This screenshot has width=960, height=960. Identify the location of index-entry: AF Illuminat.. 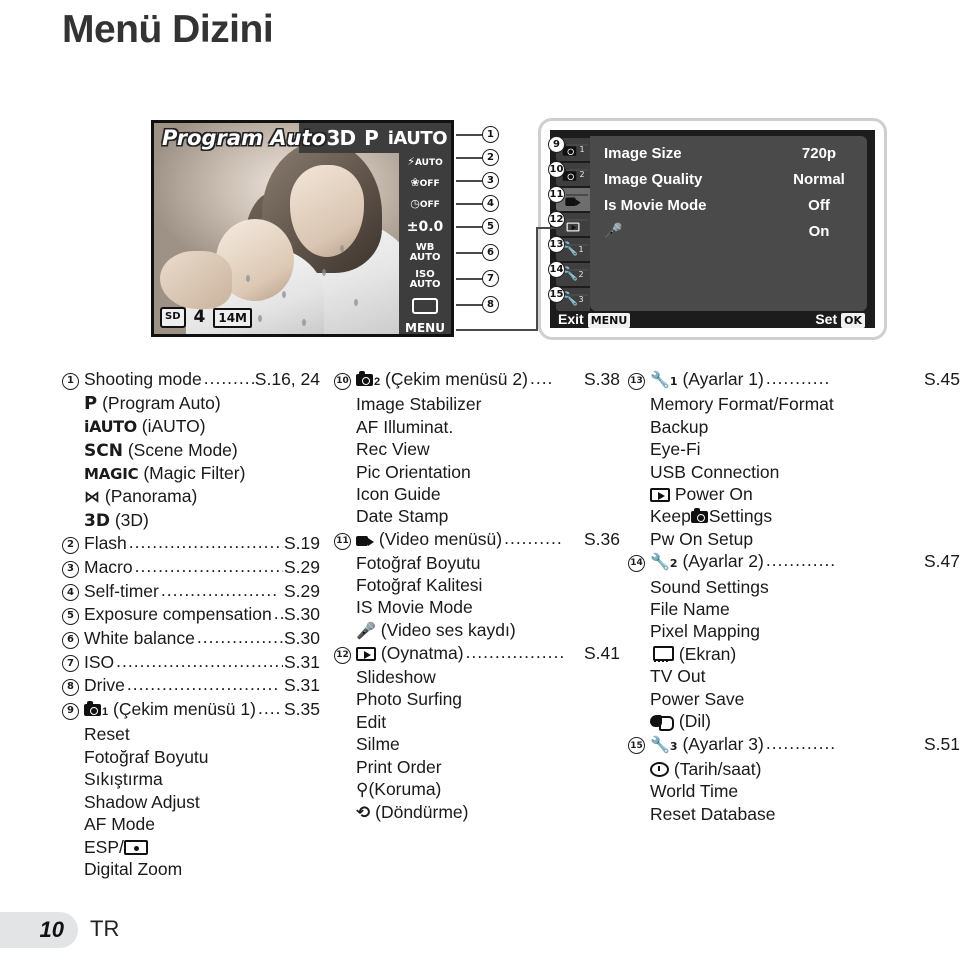
(477, 427).